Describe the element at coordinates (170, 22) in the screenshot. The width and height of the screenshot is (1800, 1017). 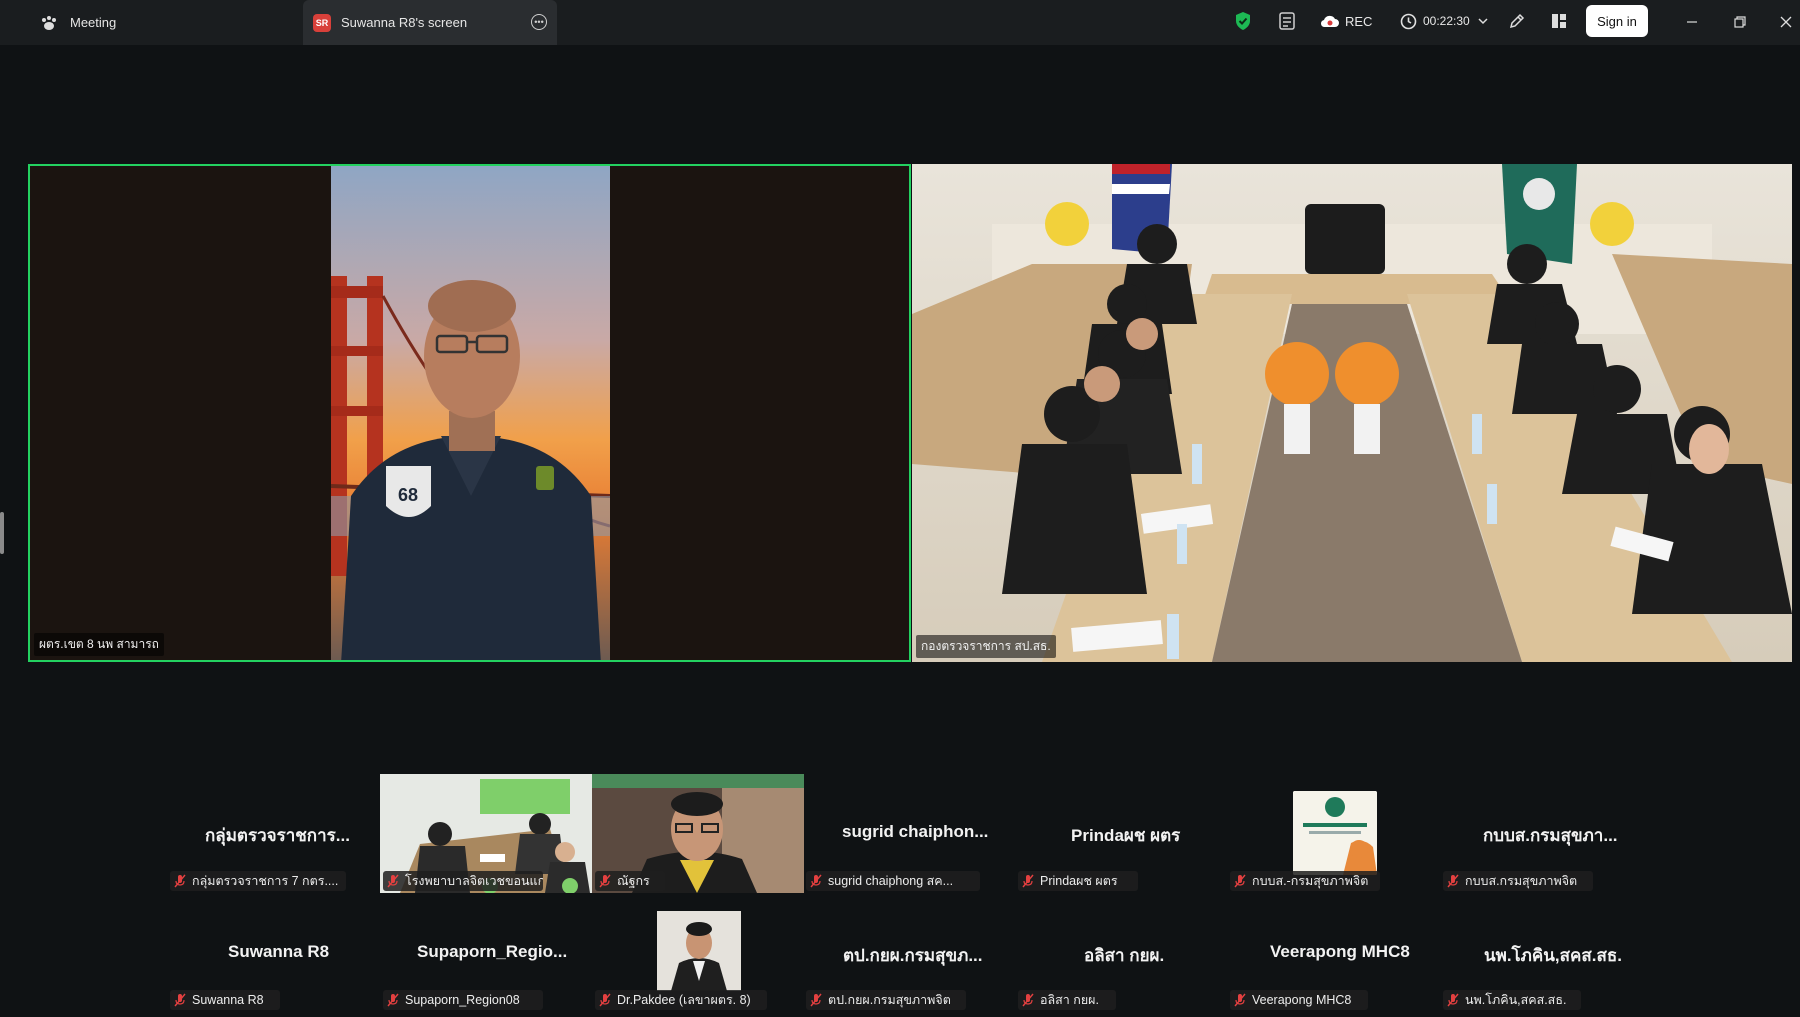
I see `tab-meeting: Meeting` at that location.